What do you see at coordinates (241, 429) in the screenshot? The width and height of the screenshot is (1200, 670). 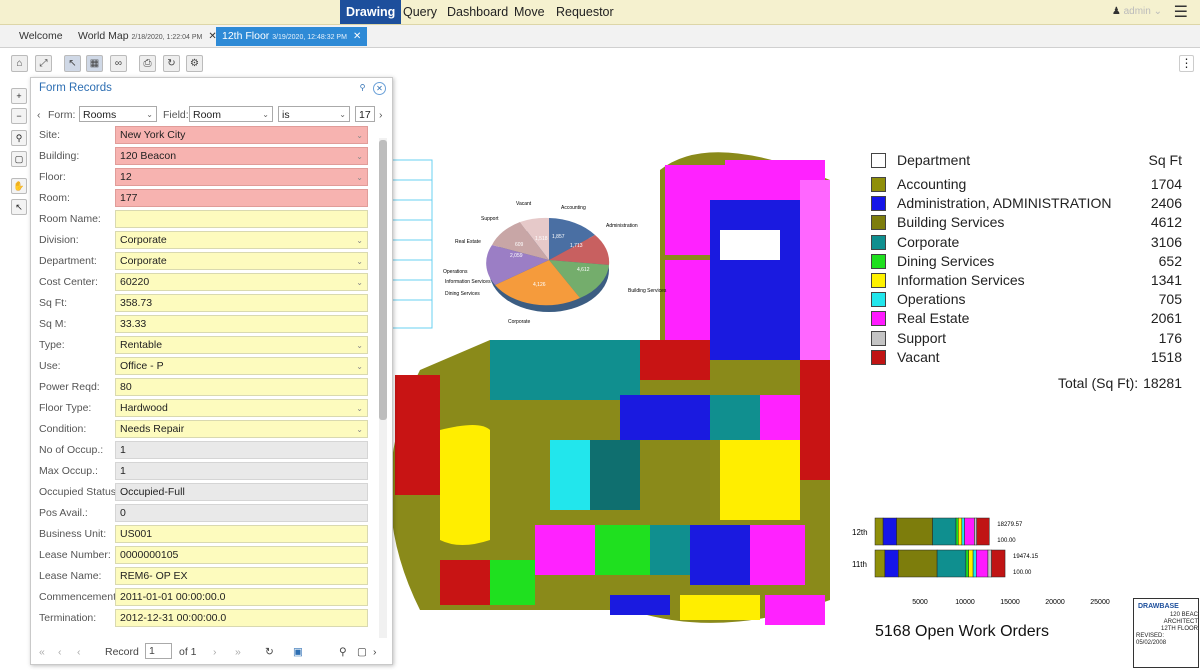 I see `field-input: Needs Repair ⌄` at bounding box center [241, 429].